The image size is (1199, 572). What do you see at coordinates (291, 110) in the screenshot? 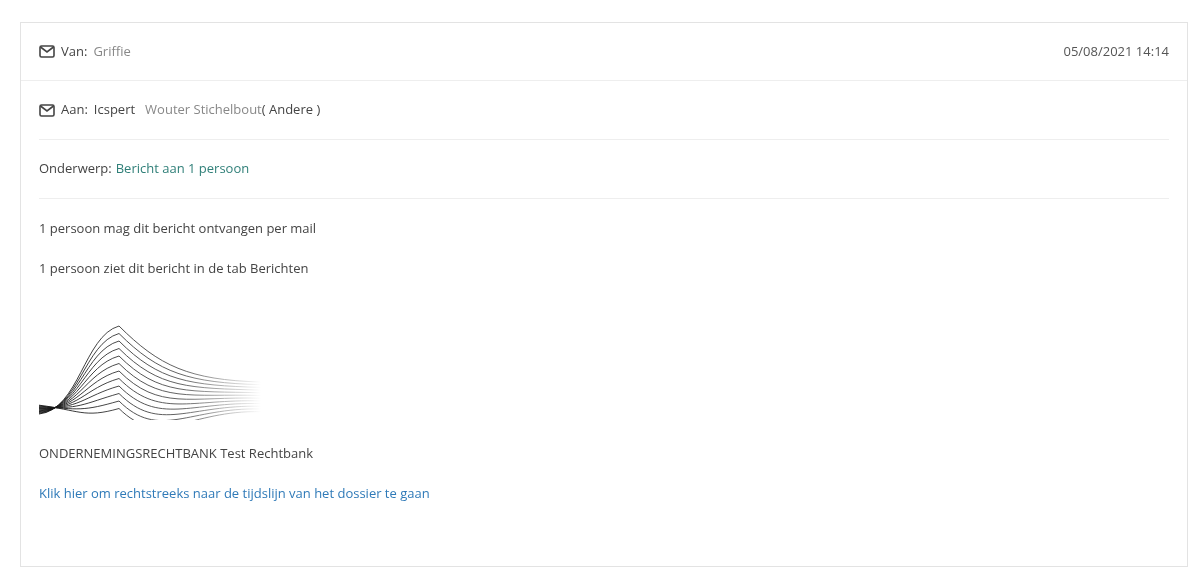
I see `recipient-role: ( Andere )` at bounding box center [291, 110].